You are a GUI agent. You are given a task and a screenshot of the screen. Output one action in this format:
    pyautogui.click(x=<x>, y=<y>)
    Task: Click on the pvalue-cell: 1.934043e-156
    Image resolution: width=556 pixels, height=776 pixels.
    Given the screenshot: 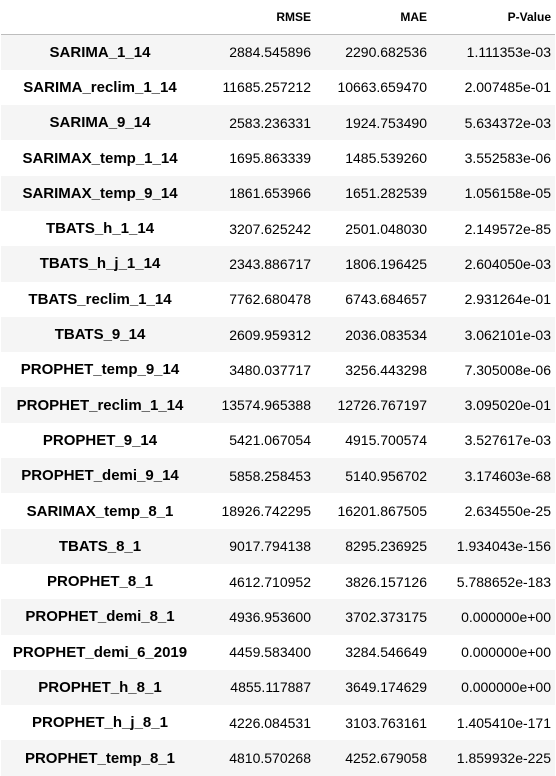 What is the action you would take?
    pyautogui.click(x=503, y=546)
    